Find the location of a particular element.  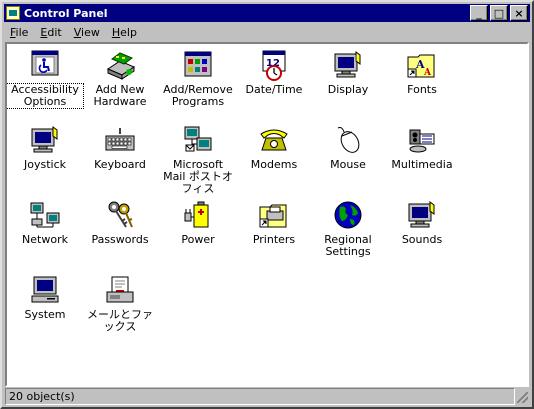

regional-settings-item: Regional Settings is located at coordinates (348, 228).